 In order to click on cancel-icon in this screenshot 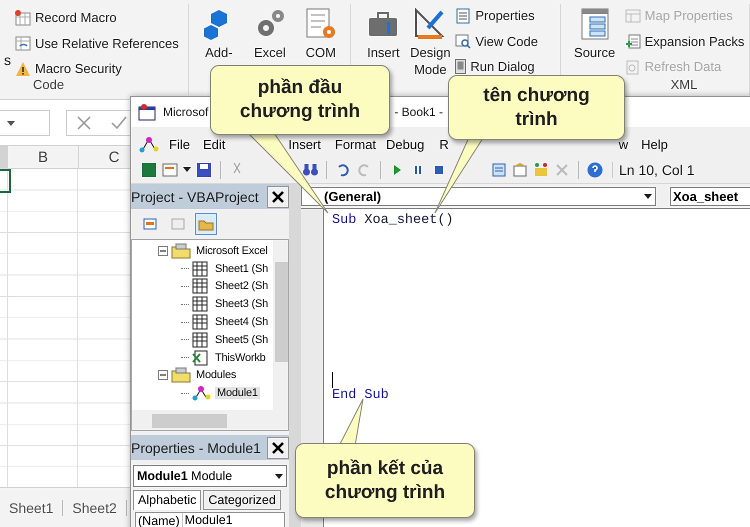, I will do `click(84, 123)`.